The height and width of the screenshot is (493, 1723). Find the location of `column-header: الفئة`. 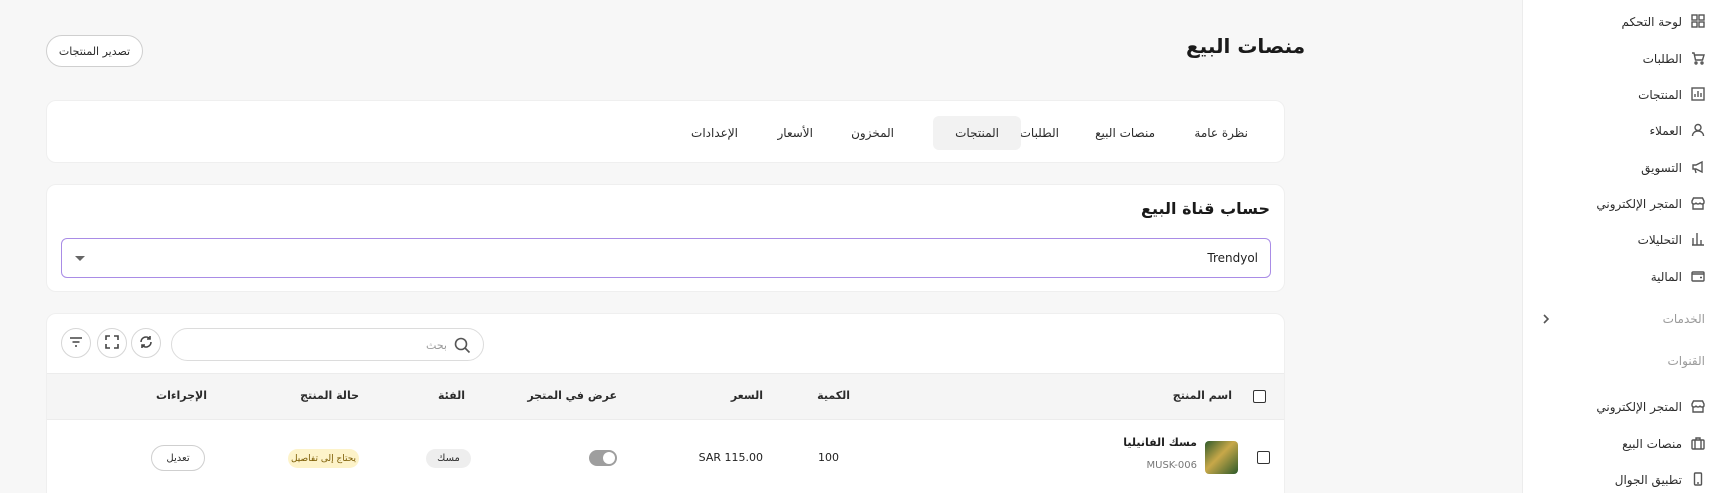

column-header: الفئة is located at coordinates (451, 395).